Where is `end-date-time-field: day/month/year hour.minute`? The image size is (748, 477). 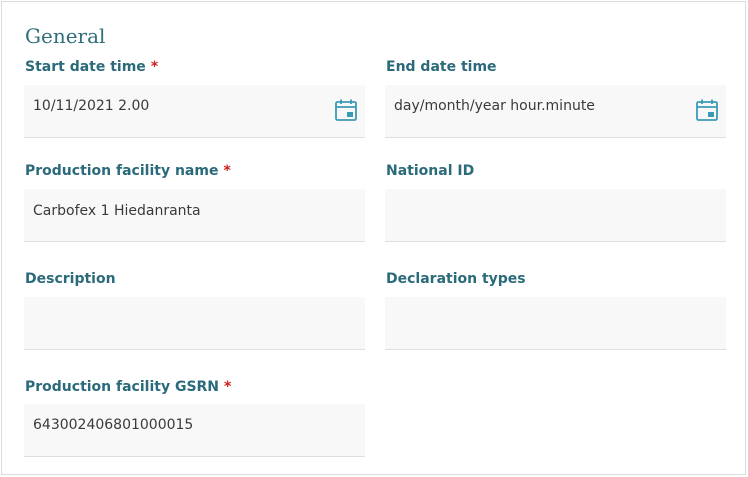 end-date-time-field: day/month/year hour.minute is located at coordinates (555, 111).